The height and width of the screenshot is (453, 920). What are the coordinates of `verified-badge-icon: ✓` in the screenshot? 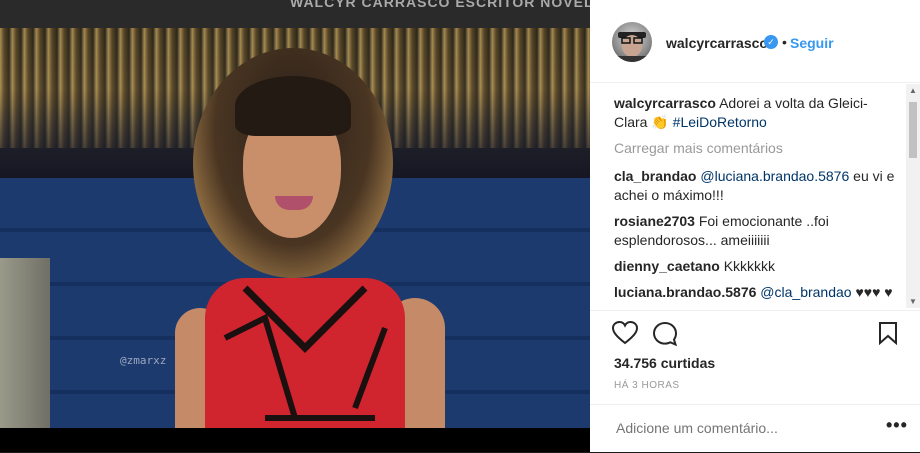 It's located at (771, 42).